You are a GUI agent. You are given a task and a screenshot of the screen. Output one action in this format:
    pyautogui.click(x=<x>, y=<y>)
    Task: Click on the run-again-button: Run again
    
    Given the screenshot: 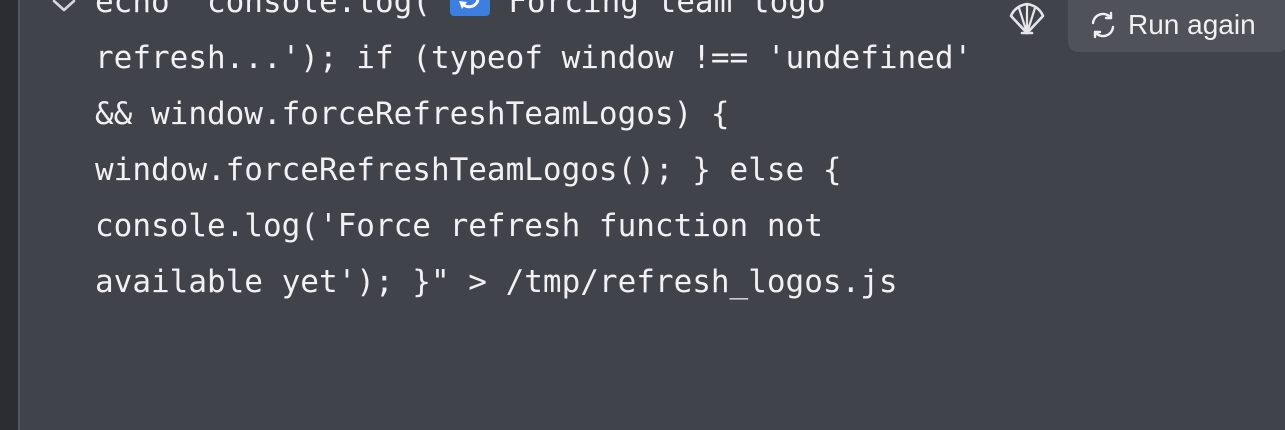 What is the action you would take?
    pyautogui.click(x=1176, y=26)
    